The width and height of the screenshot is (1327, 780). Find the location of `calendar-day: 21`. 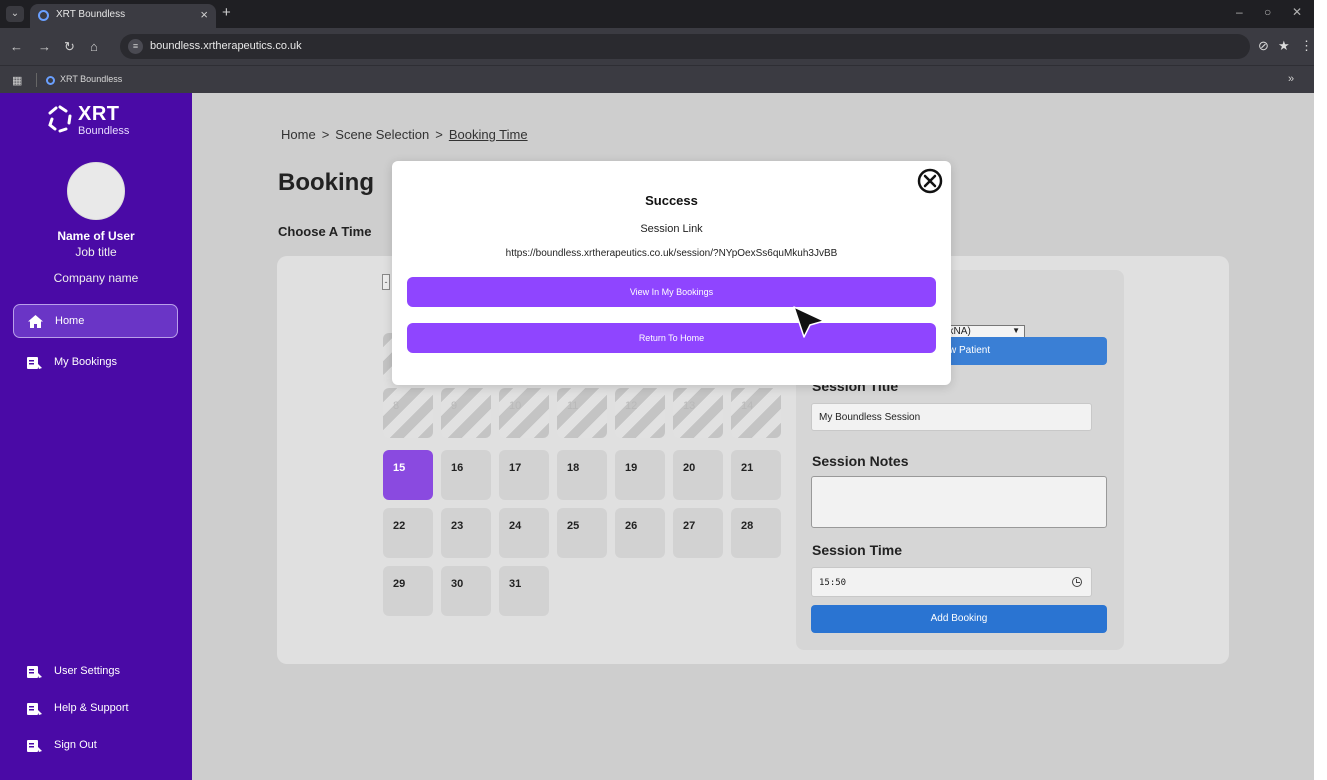

calendar-day: 21 is located at coordinates (756, 475).